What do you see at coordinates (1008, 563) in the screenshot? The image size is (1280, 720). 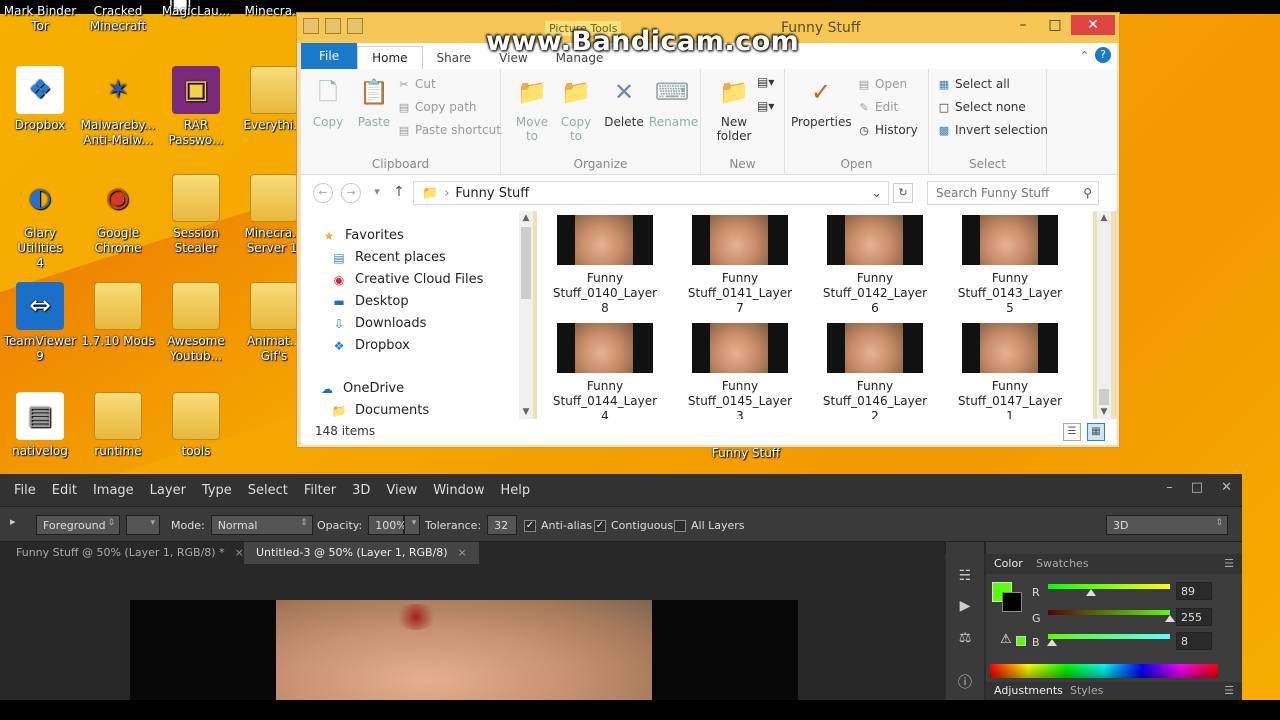 I see `tab-color: Color` at bounding box center [1008, 563].